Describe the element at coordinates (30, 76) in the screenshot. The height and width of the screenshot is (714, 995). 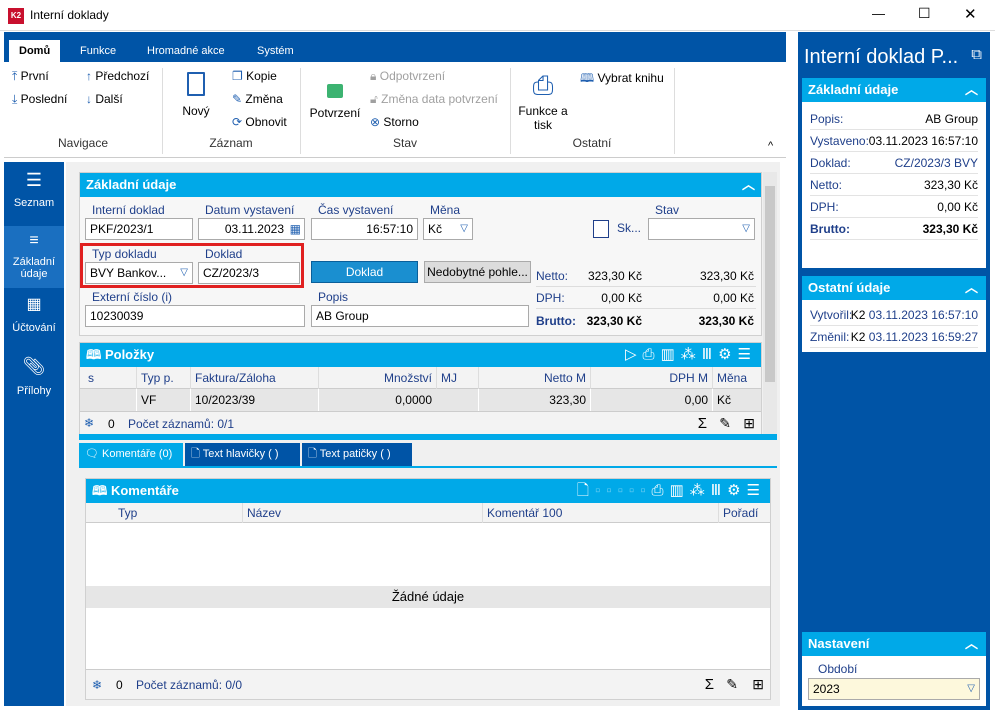
I see `first-button: ⤒ První` at that location.